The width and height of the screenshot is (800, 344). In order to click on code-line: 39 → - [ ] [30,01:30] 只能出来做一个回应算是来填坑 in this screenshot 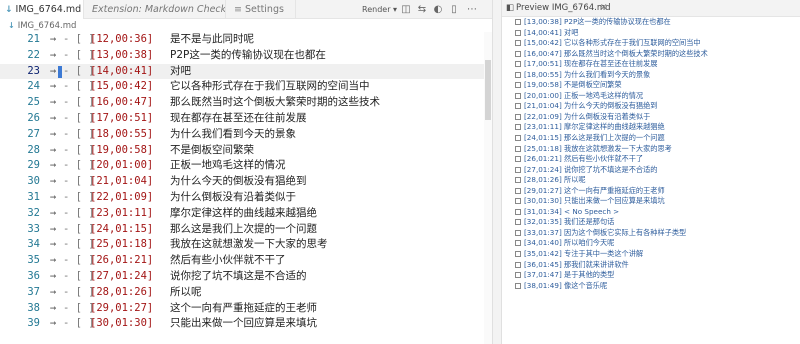, I will do `click(246, 324)`.